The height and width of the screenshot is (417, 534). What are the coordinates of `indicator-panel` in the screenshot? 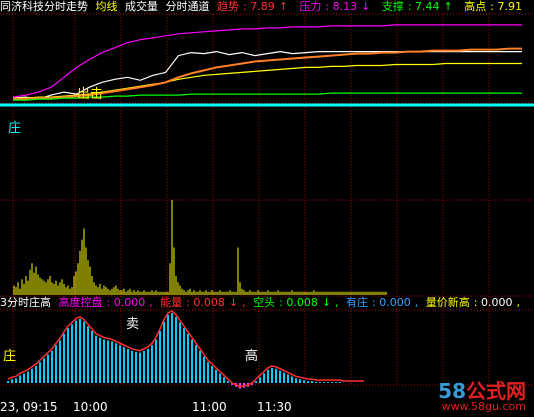 It's located at (185, 349).